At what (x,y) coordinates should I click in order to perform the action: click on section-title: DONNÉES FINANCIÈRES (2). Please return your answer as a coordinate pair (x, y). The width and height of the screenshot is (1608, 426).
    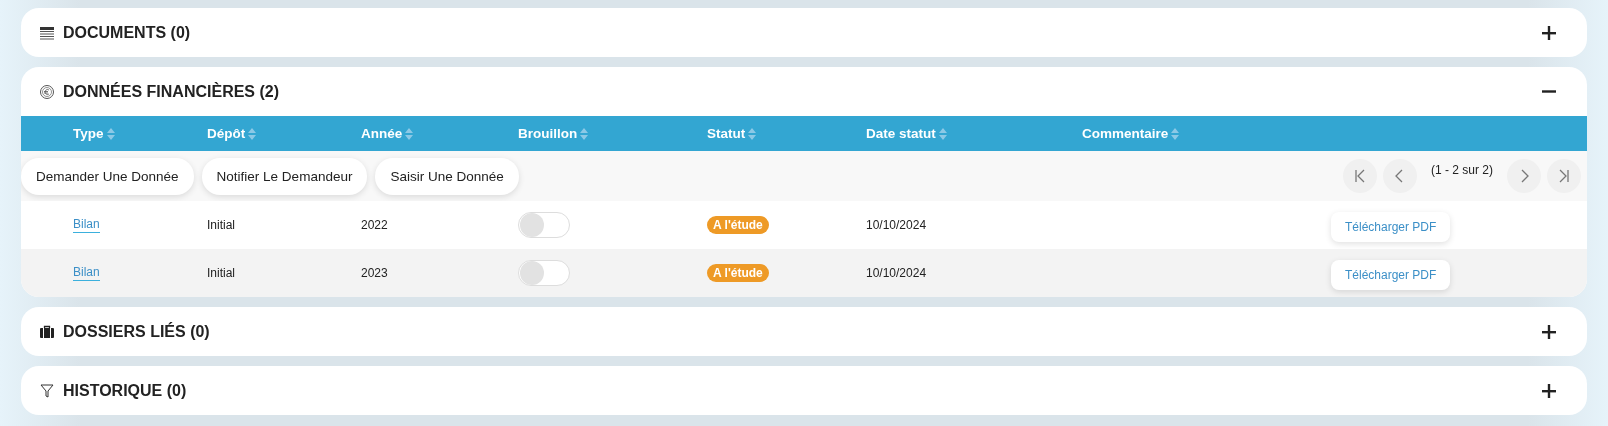
    Looking at the image, I should click on (171, 91).